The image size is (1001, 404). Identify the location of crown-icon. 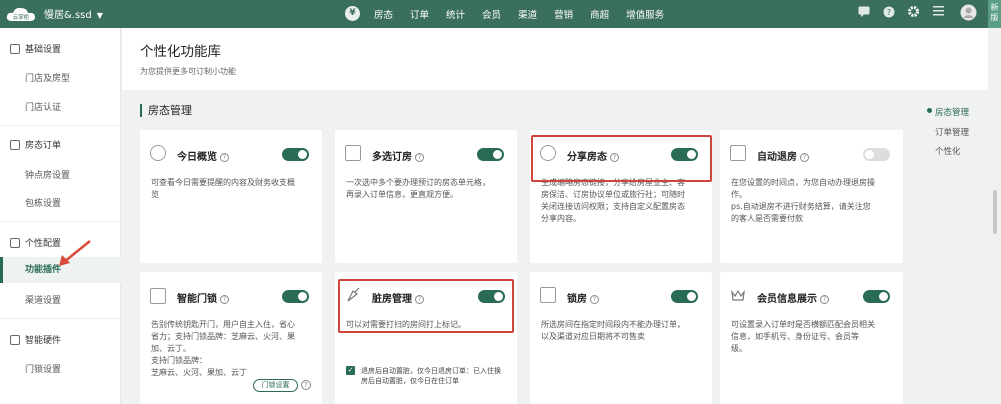
(738, 295).